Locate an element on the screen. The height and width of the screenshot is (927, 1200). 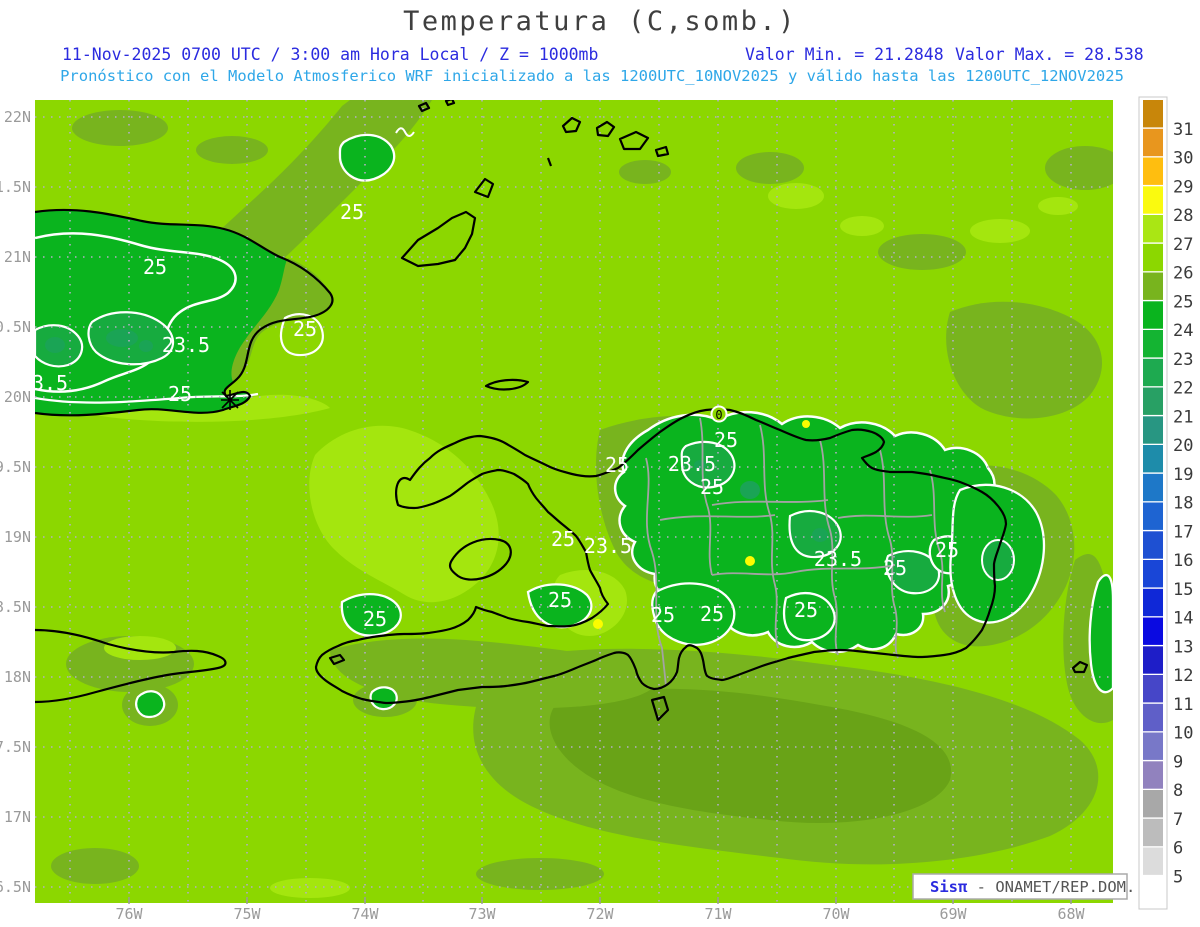
x-tick-label: 69W is located at coordinates (953, 914).